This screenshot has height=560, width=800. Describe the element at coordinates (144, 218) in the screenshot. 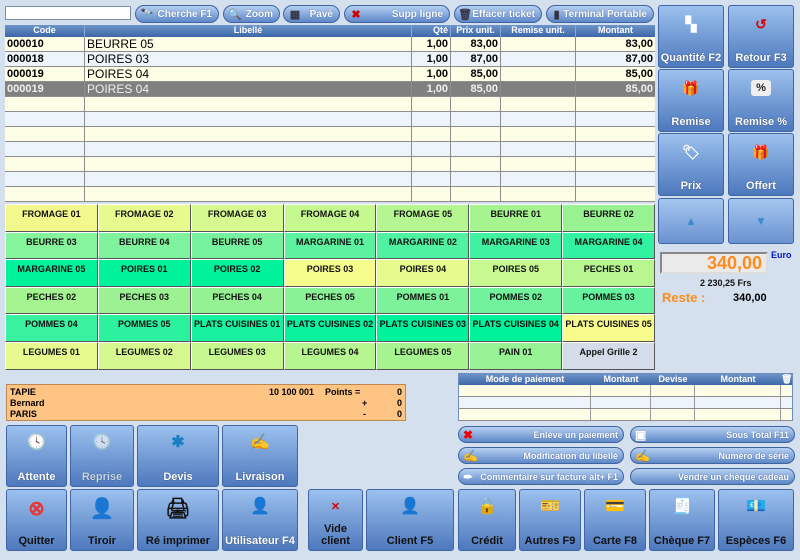

I see `product-button: FROMAGE 02` at that location.